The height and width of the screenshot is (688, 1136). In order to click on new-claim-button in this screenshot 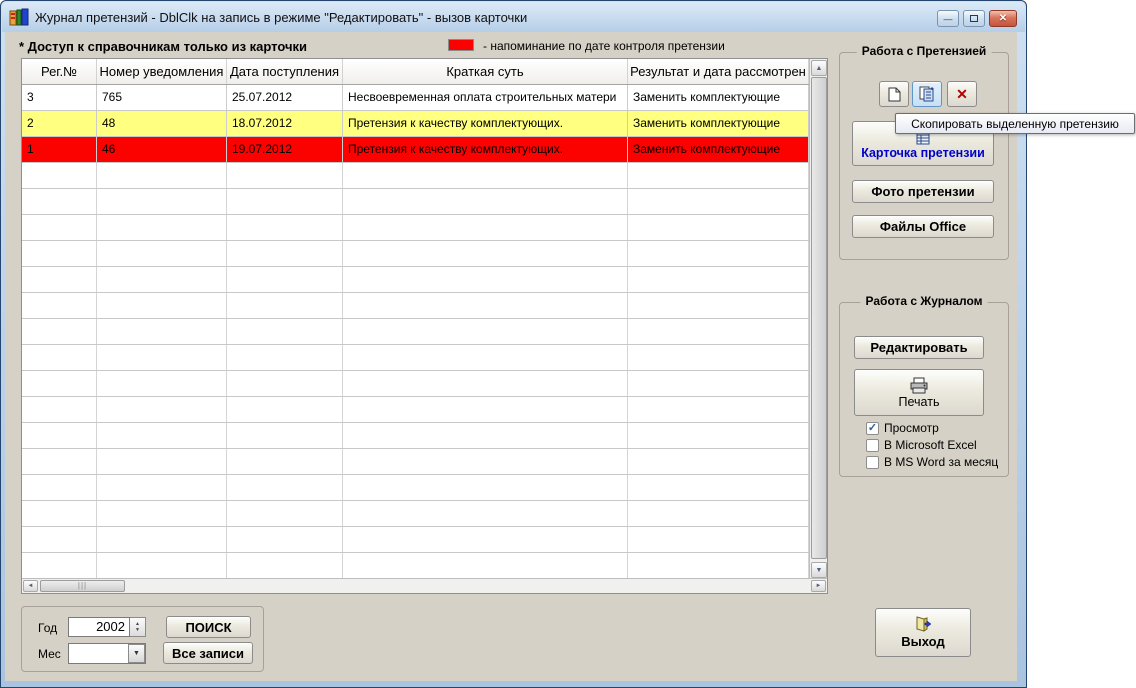, I will do `click(894, 94)`.